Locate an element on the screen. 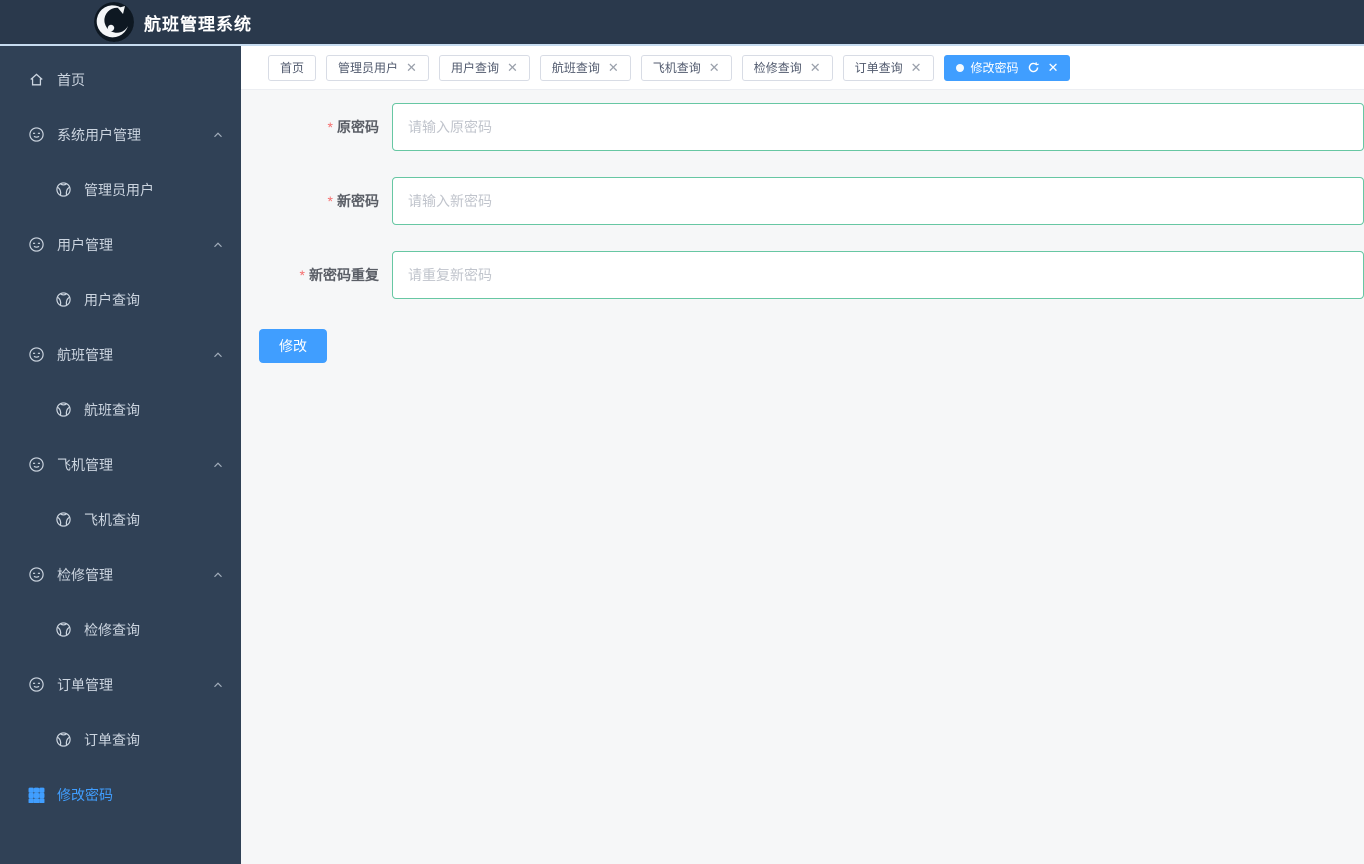 This screenshot has width=1364, height=864. tab-plane-query: 飞机查询 ✕ is located at coordinates (686, 67).